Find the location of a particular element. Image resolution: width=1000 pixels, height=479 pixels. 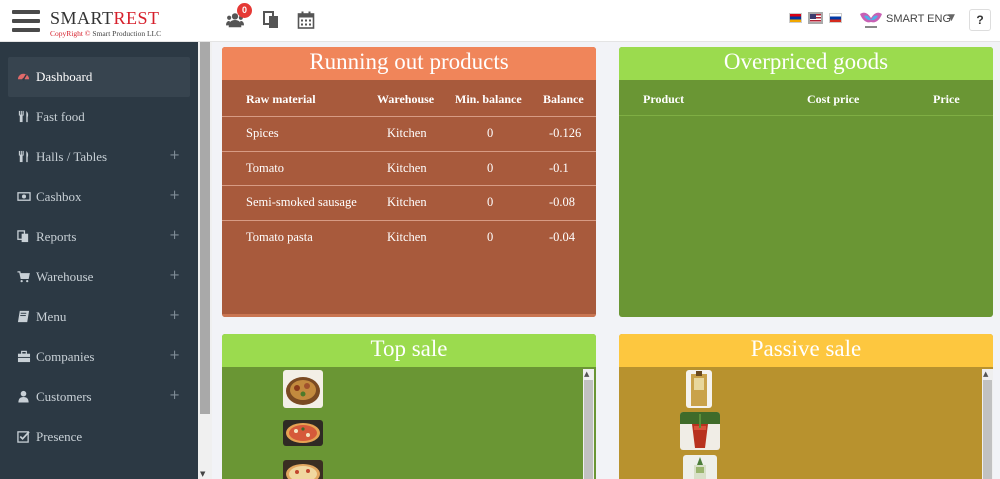

col-warehouse: Warehouse is located at coordinates (405, 99).